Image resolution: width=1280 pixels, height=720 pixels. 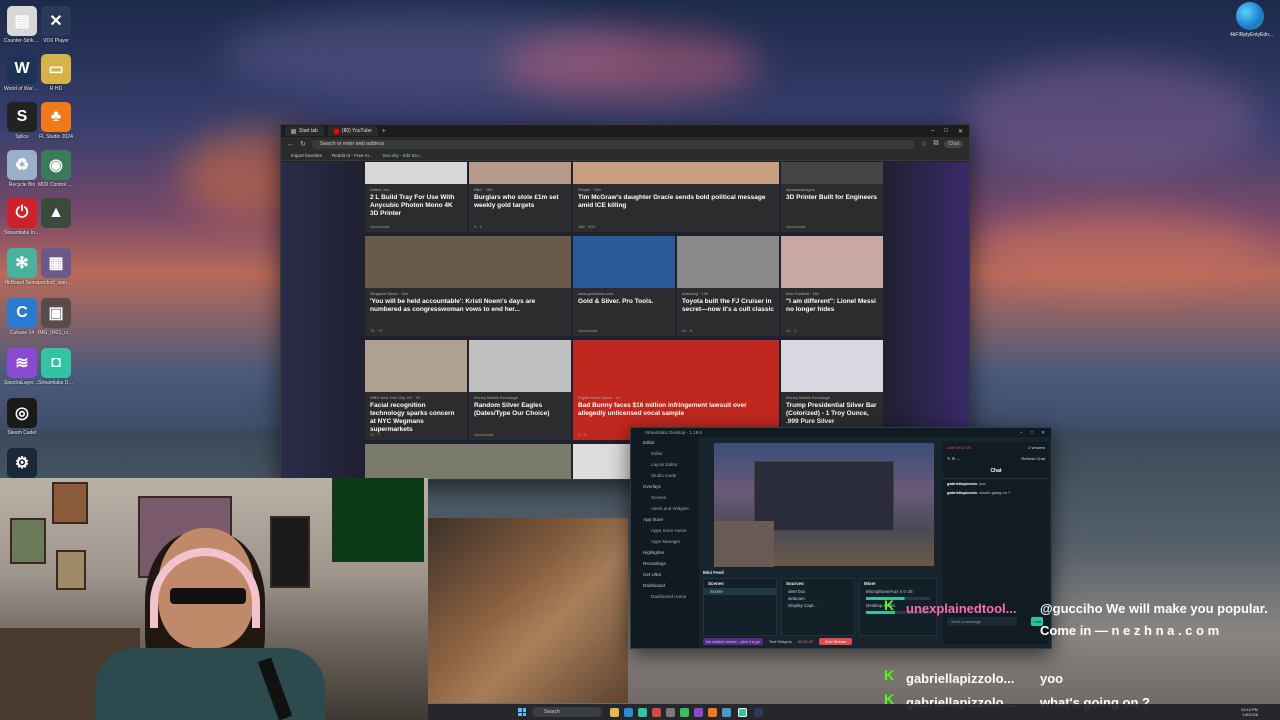 What do you see at coordinates (613, 144) in the screenshot?
I see `url-input: Search or enter web address` at bounding box center [613, 144].